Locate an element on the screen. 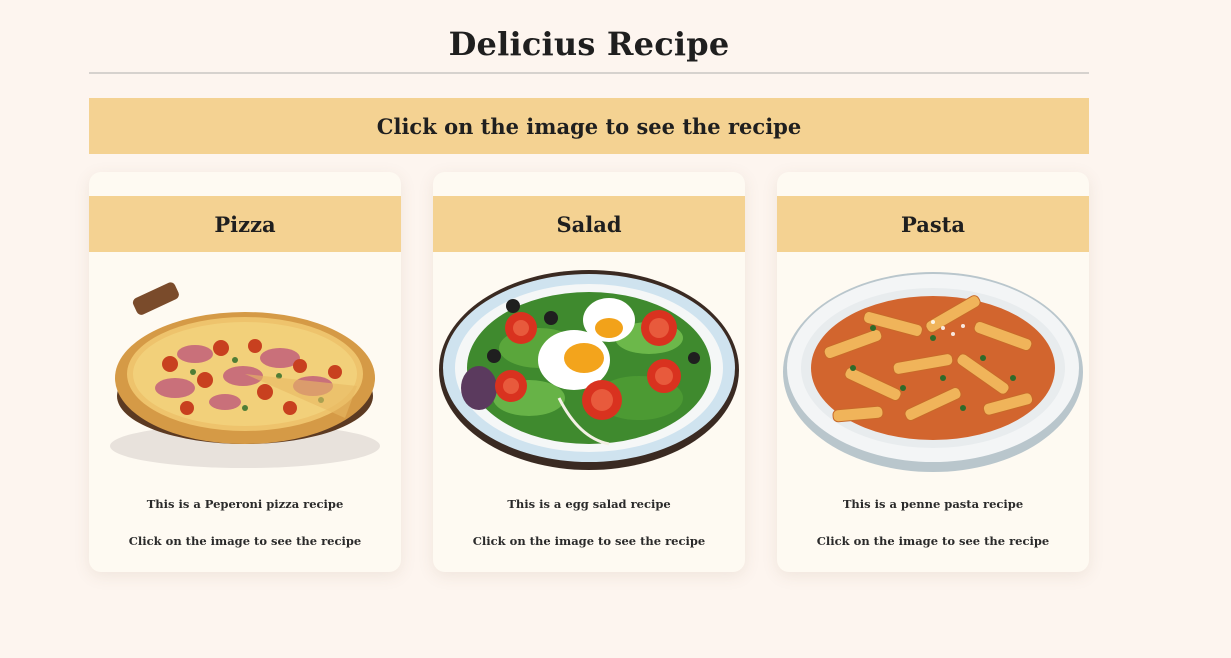 This screenshot has height=658, width=1231. pizza-image is located at coordinates (245, 370).